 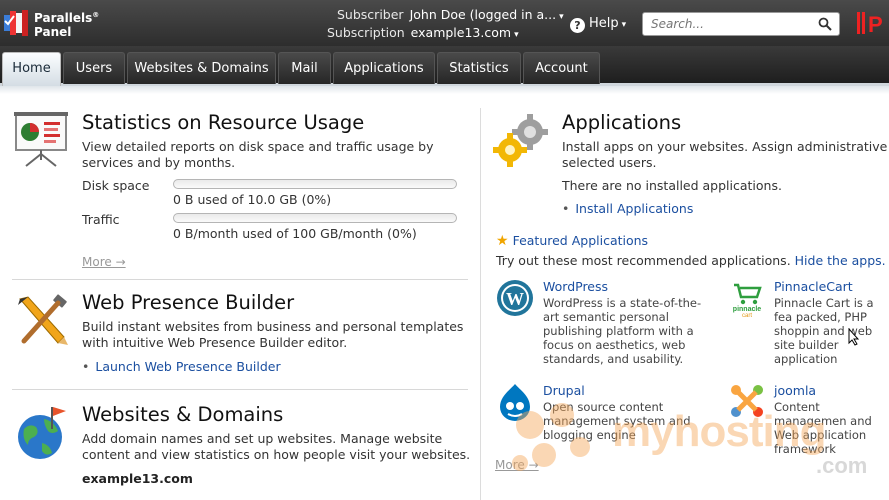 What do you see at coordinates (875, 24) in the screenshot?
I see `svg-text: P` at bounding box center [875, 24].